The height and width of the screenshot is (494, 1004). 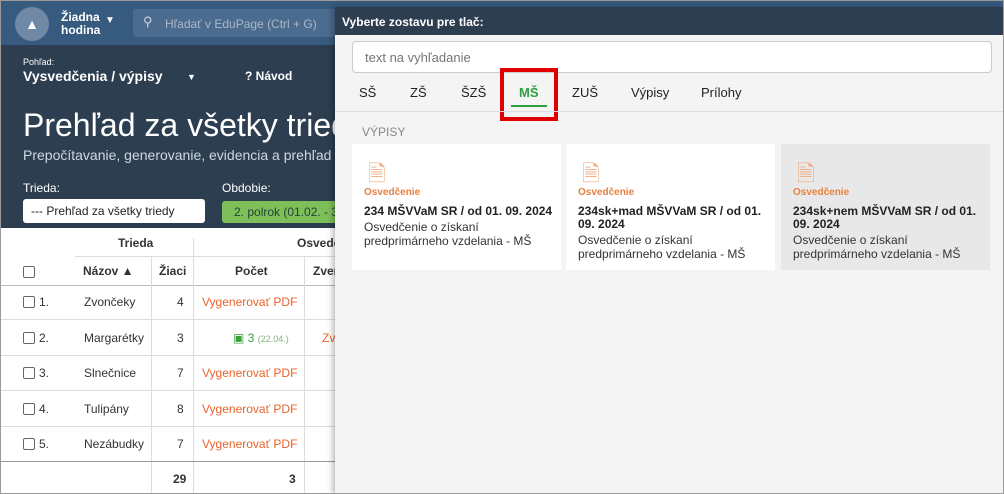 What do you see at coordinates (367, 92) in the screenshot?
I see `tab-ss: SŠ` at bounding box center [367, 92].